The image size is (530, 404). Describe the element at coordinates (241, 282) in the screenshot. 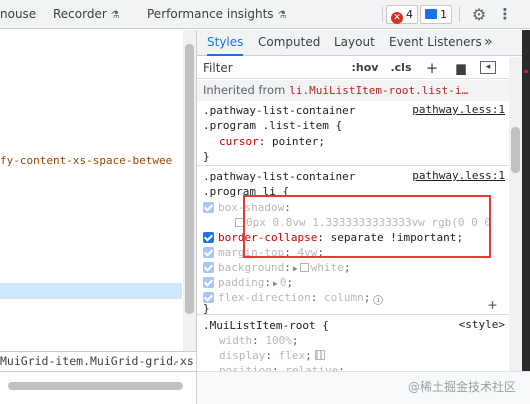

I see `property-name: padding` at that location.